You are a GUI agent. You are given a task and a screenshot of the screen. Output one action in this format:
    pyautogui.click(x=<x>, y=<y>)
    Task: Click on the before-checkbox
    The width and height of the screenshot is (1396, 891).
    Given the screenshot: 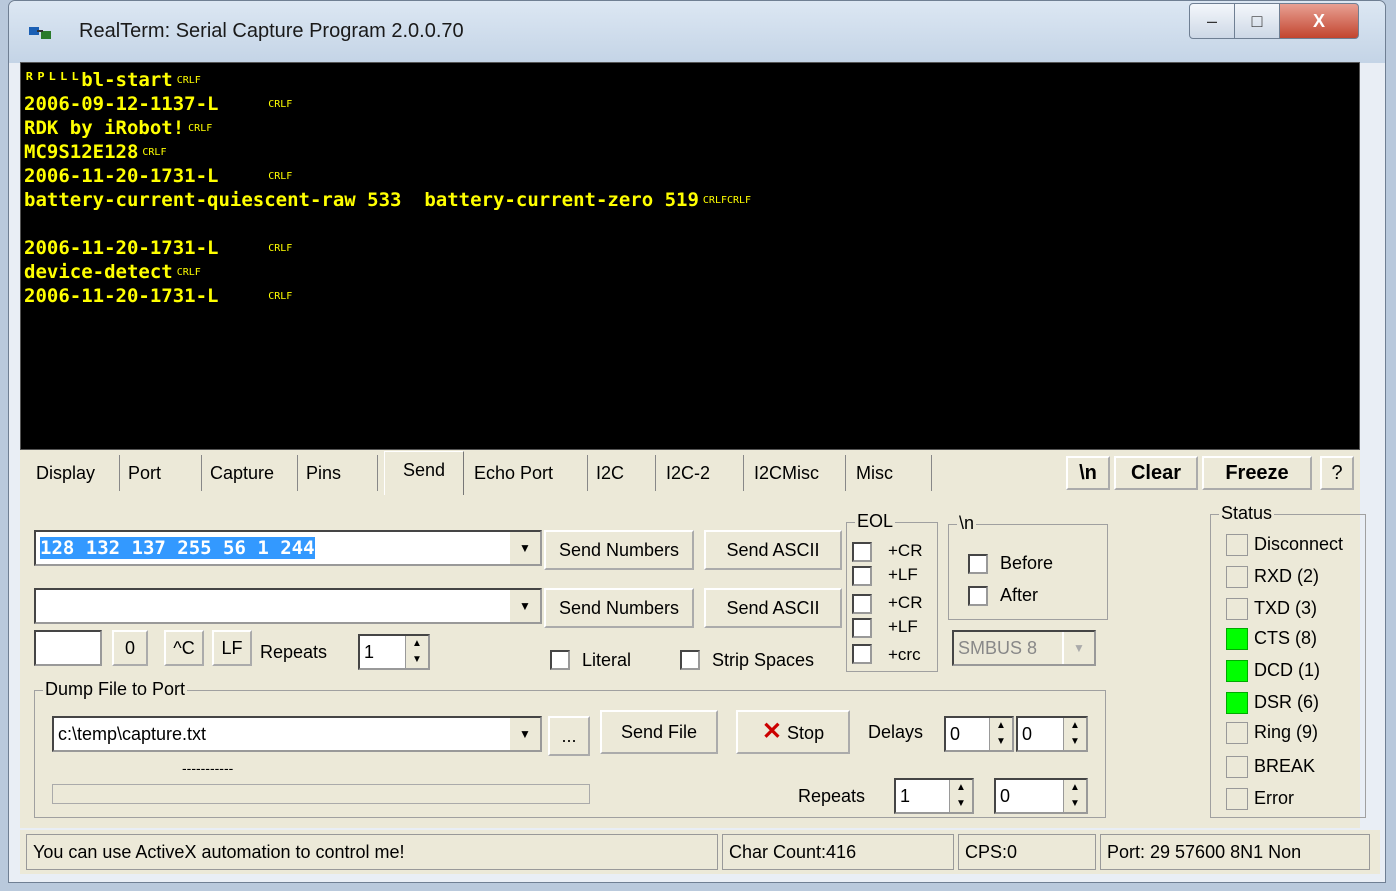 What is the action you would take?
    pyautogui.click(x=978, y=564)
    